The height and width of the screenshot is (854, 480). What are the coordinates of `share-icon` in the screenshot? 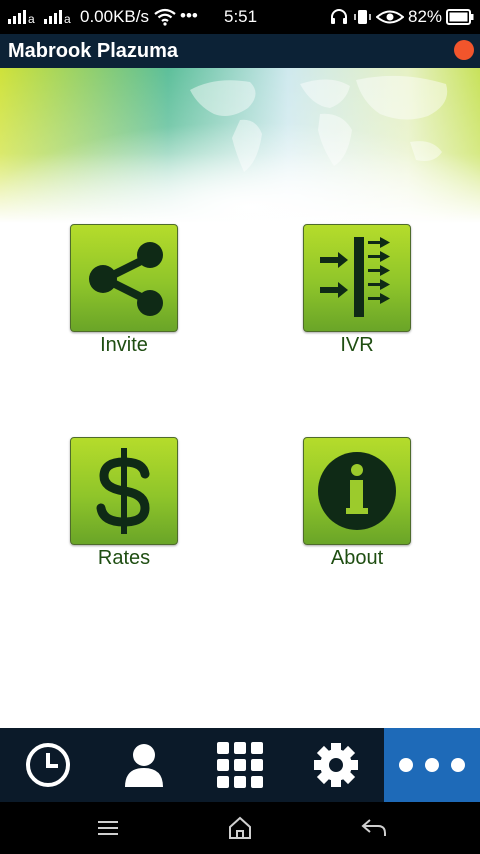 It's located at (126, 279).